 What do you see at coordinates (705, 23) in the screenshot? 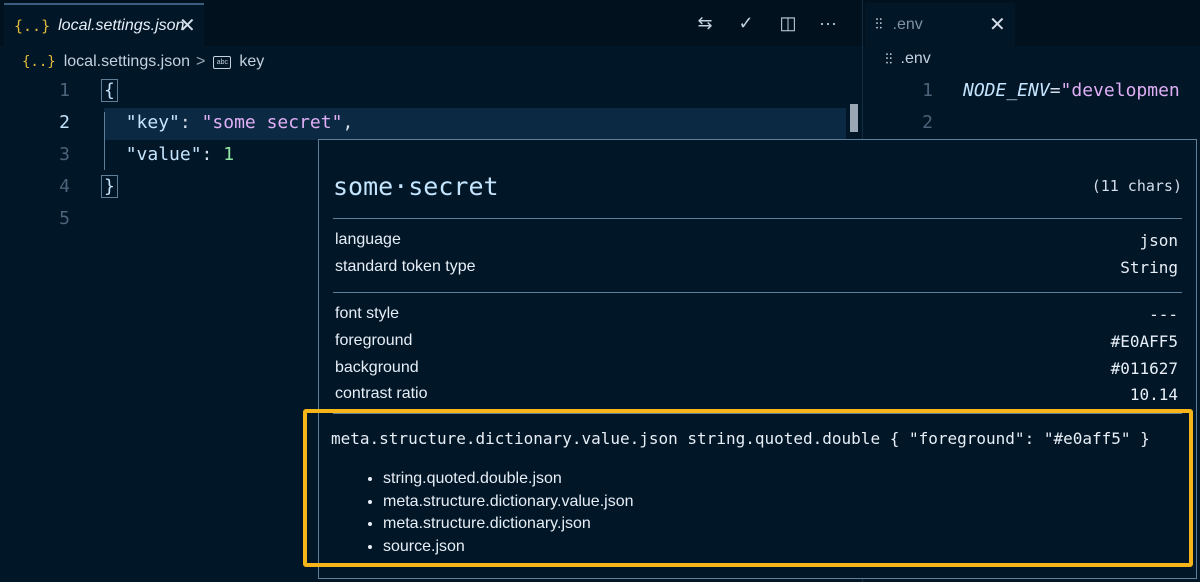
I see `open-changes-icon: ⇆` at bounding box center [705, 23].